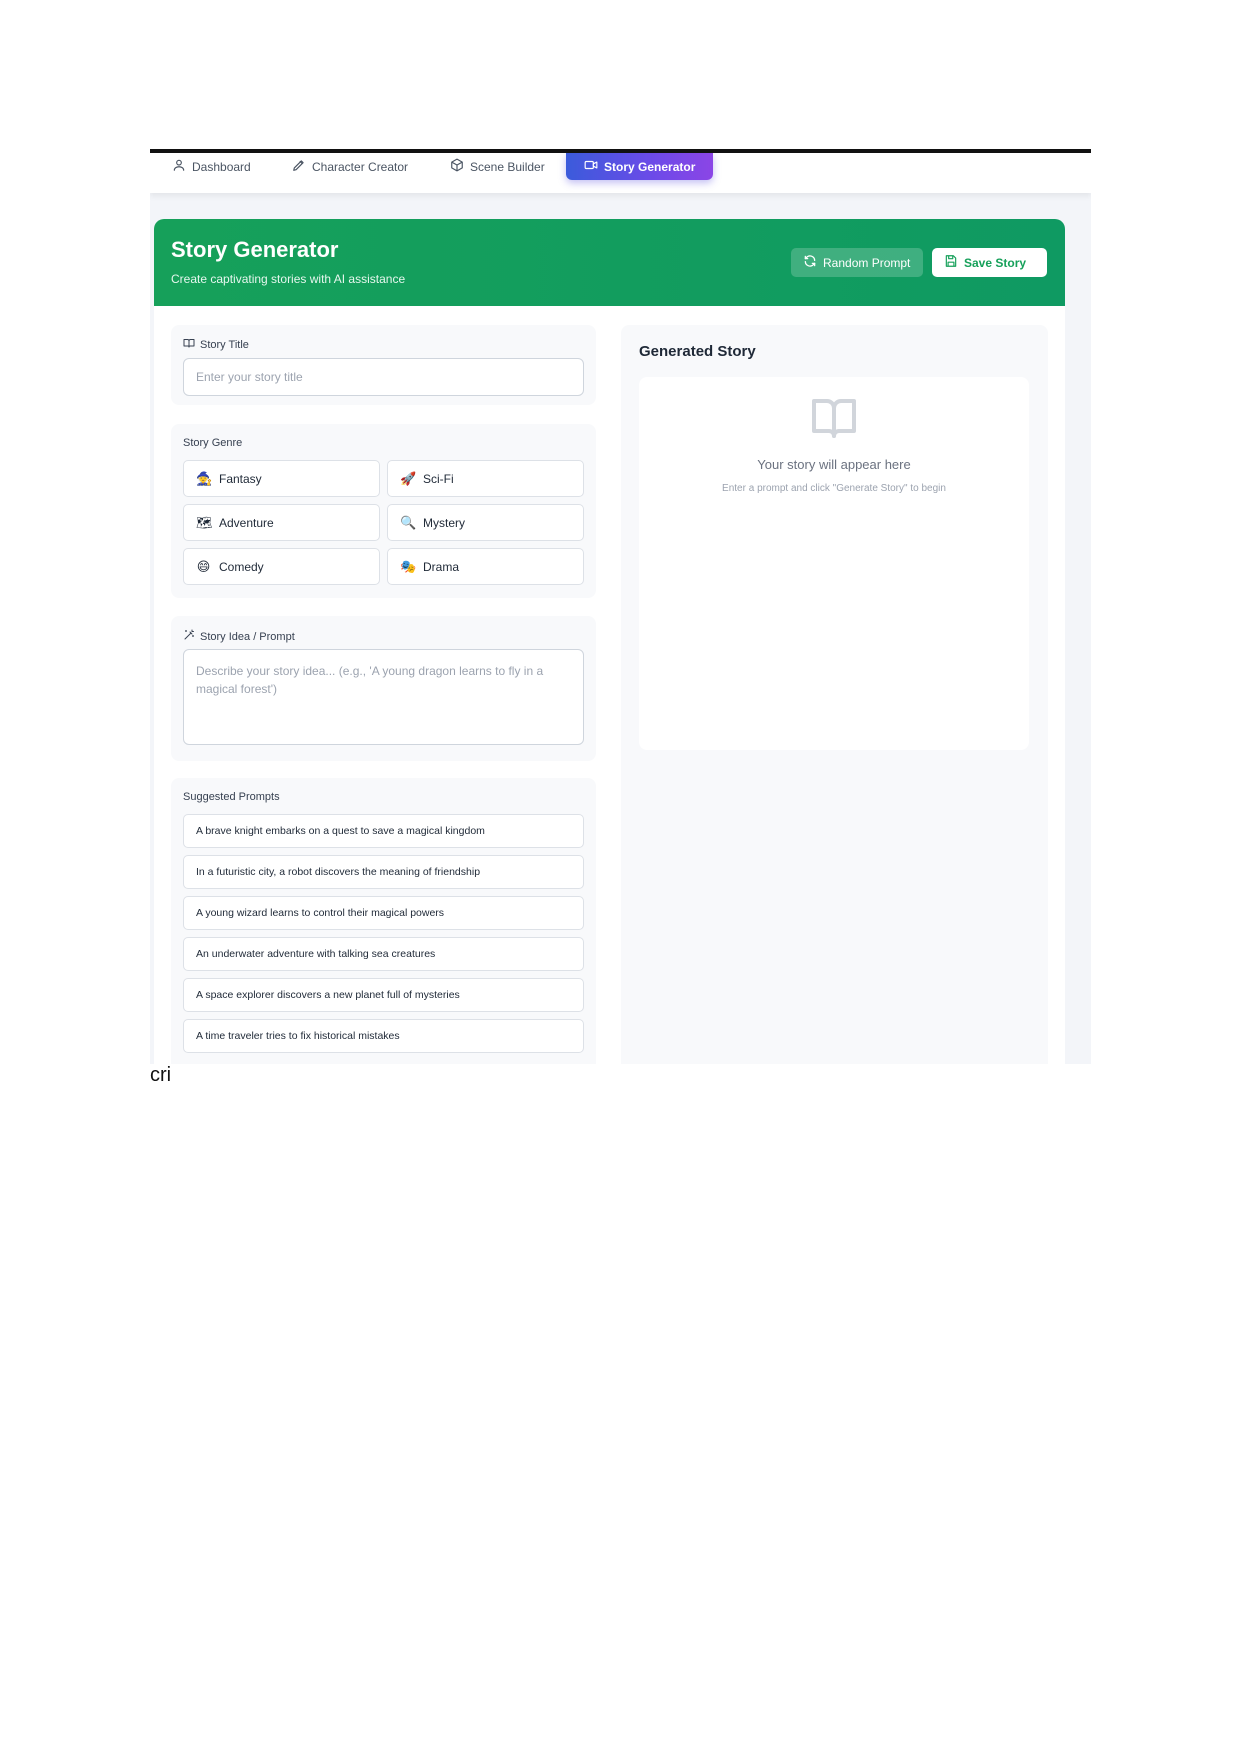  What do you see at coordinates (485, 522) in the screenshot?
I see `genre-mystery: 🔍 Mystery` at bounding box center [485, 522].